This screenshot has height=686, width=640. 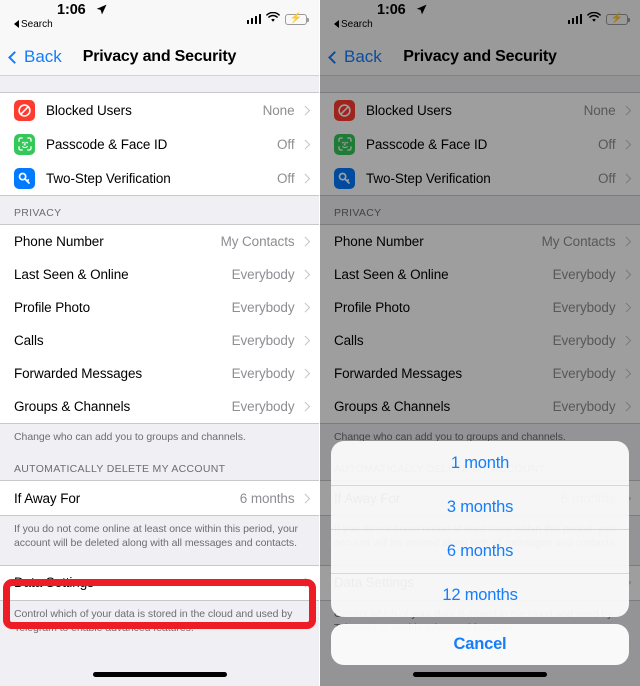 What do you see at coordinates (37, 24) in the screenshot?
I see `back-app-label: Search` at bounding box center [37, 24].